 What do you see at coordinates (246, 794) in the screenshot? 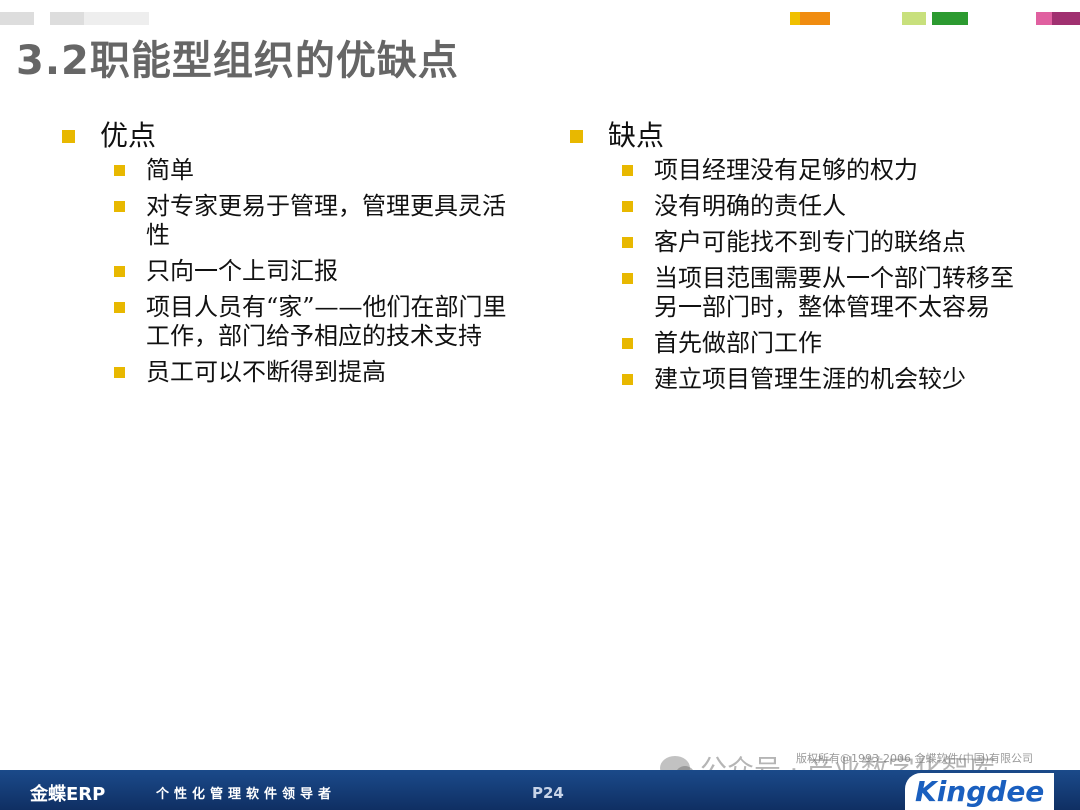
I see `footer-slogan: 个性化管理软件领导者` at bounding box center [246, 794].